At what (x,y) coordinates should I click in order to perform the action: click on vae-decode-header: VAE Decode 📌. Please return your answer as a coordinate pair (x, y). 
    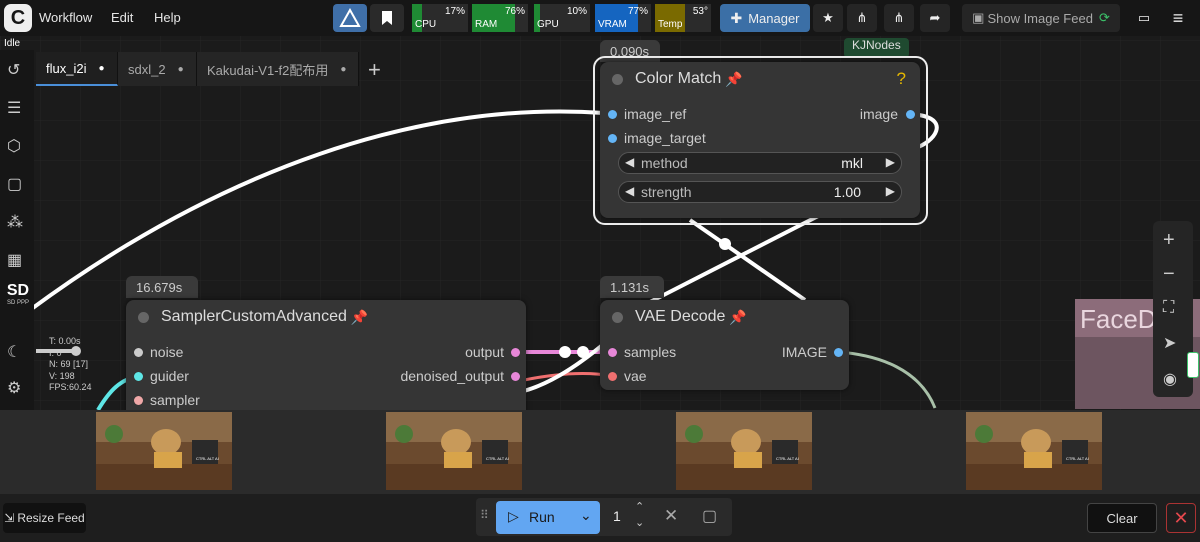
    Looking at the image, I should click on (724, 317).